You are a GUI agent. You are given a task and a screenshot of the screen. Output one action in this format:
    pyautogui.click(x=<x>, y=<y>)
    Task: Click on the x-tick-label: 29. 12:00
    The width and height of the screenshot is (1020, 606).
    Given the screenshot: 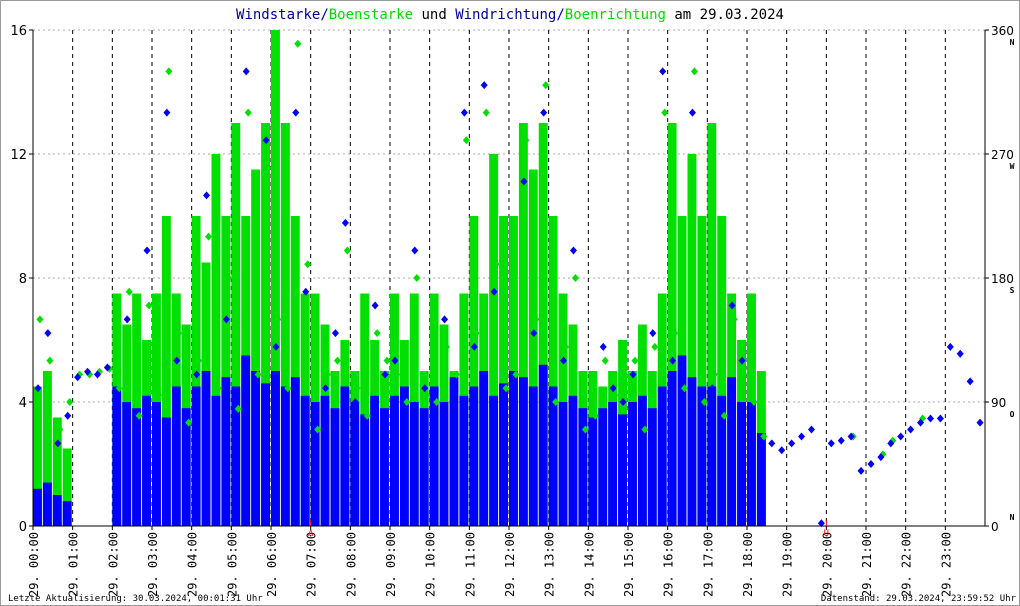 What is the action you would take?
    pyautogui.click(x=510, y=564)
    